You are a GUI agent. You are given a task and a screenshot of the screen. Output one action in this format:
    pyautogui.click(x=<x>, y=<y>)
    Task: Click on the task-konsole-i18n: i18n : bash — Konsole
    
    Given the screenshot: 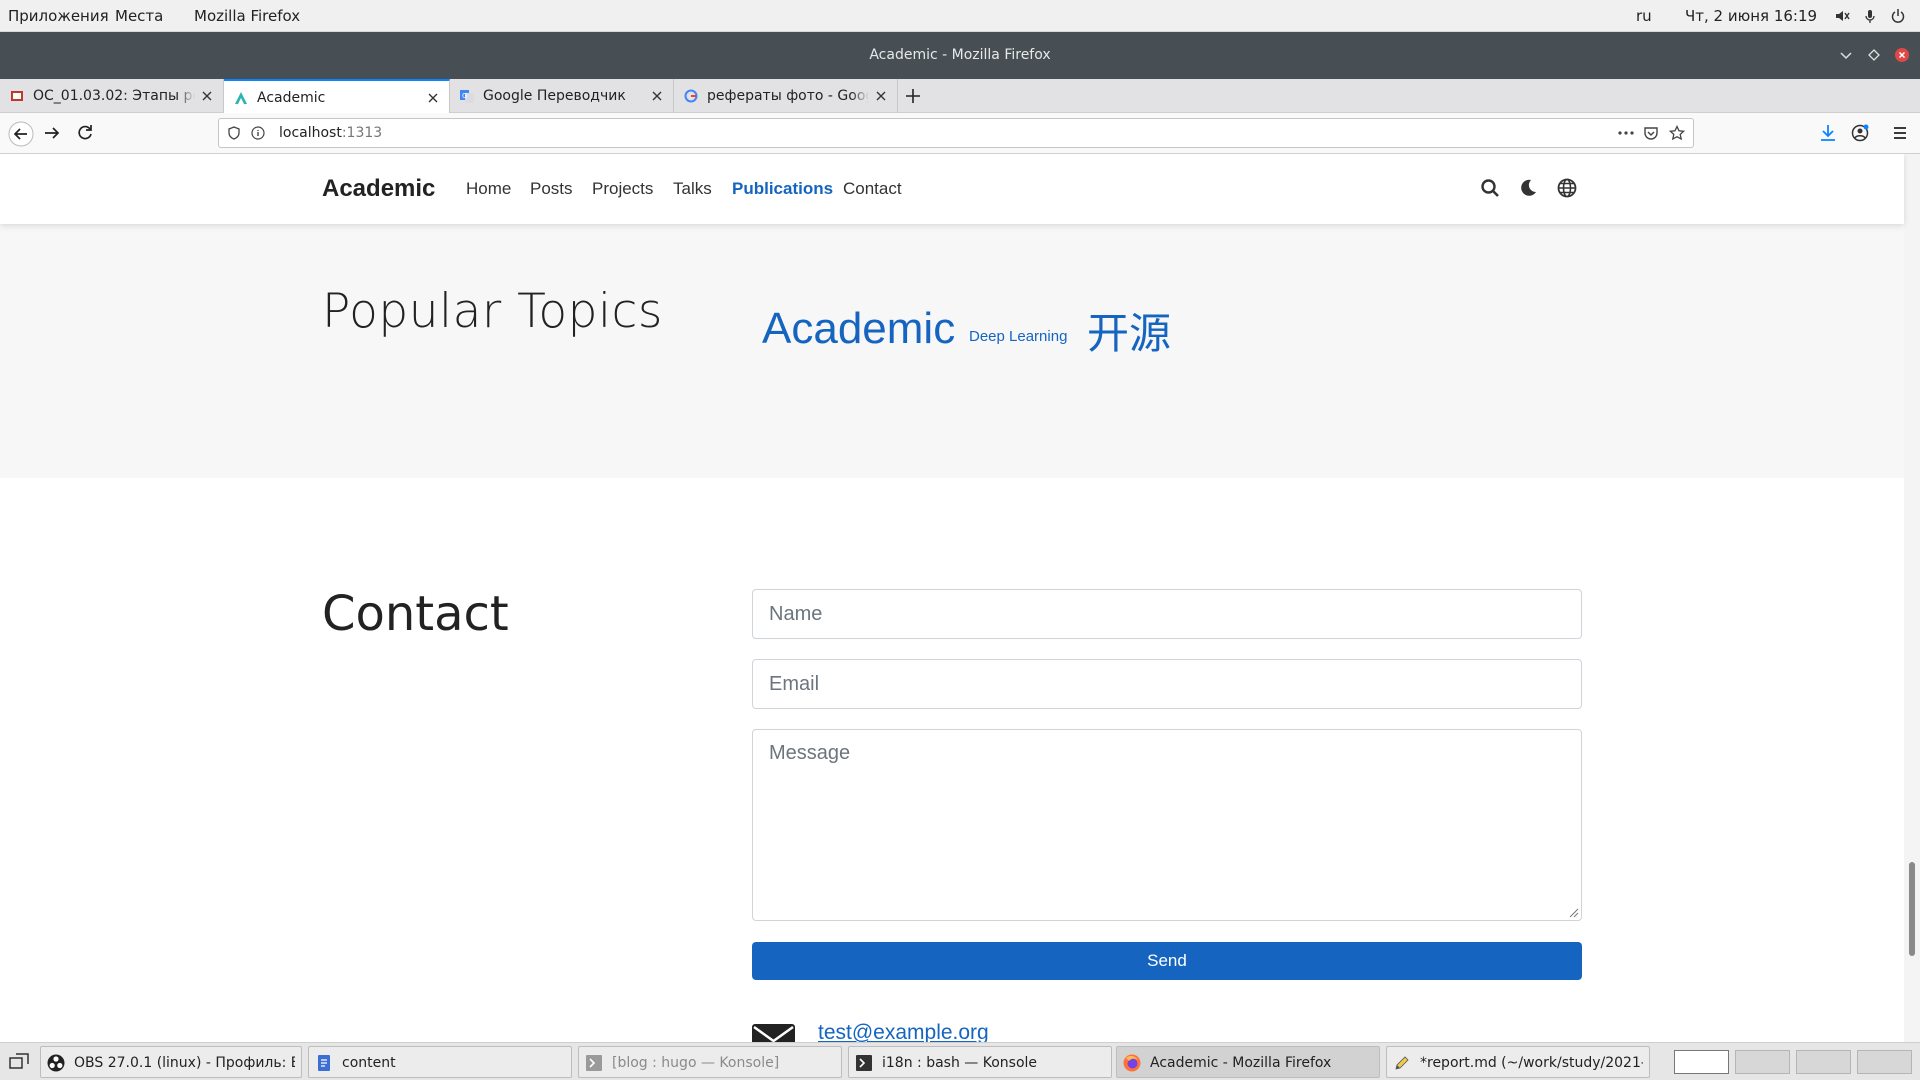 What is the action you would take?
    pyautogui.click(x=980, y=1062)
    